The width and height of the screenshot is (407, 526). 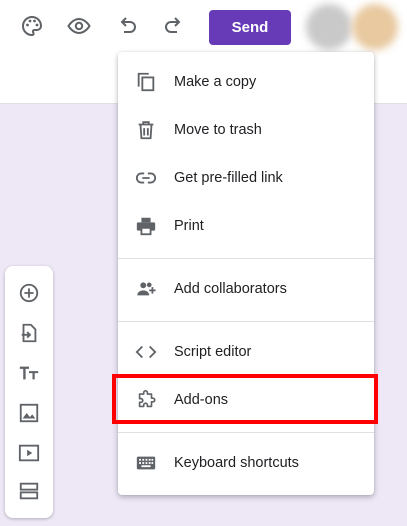 I want to click on code-icon, so click(x=146, y=352).